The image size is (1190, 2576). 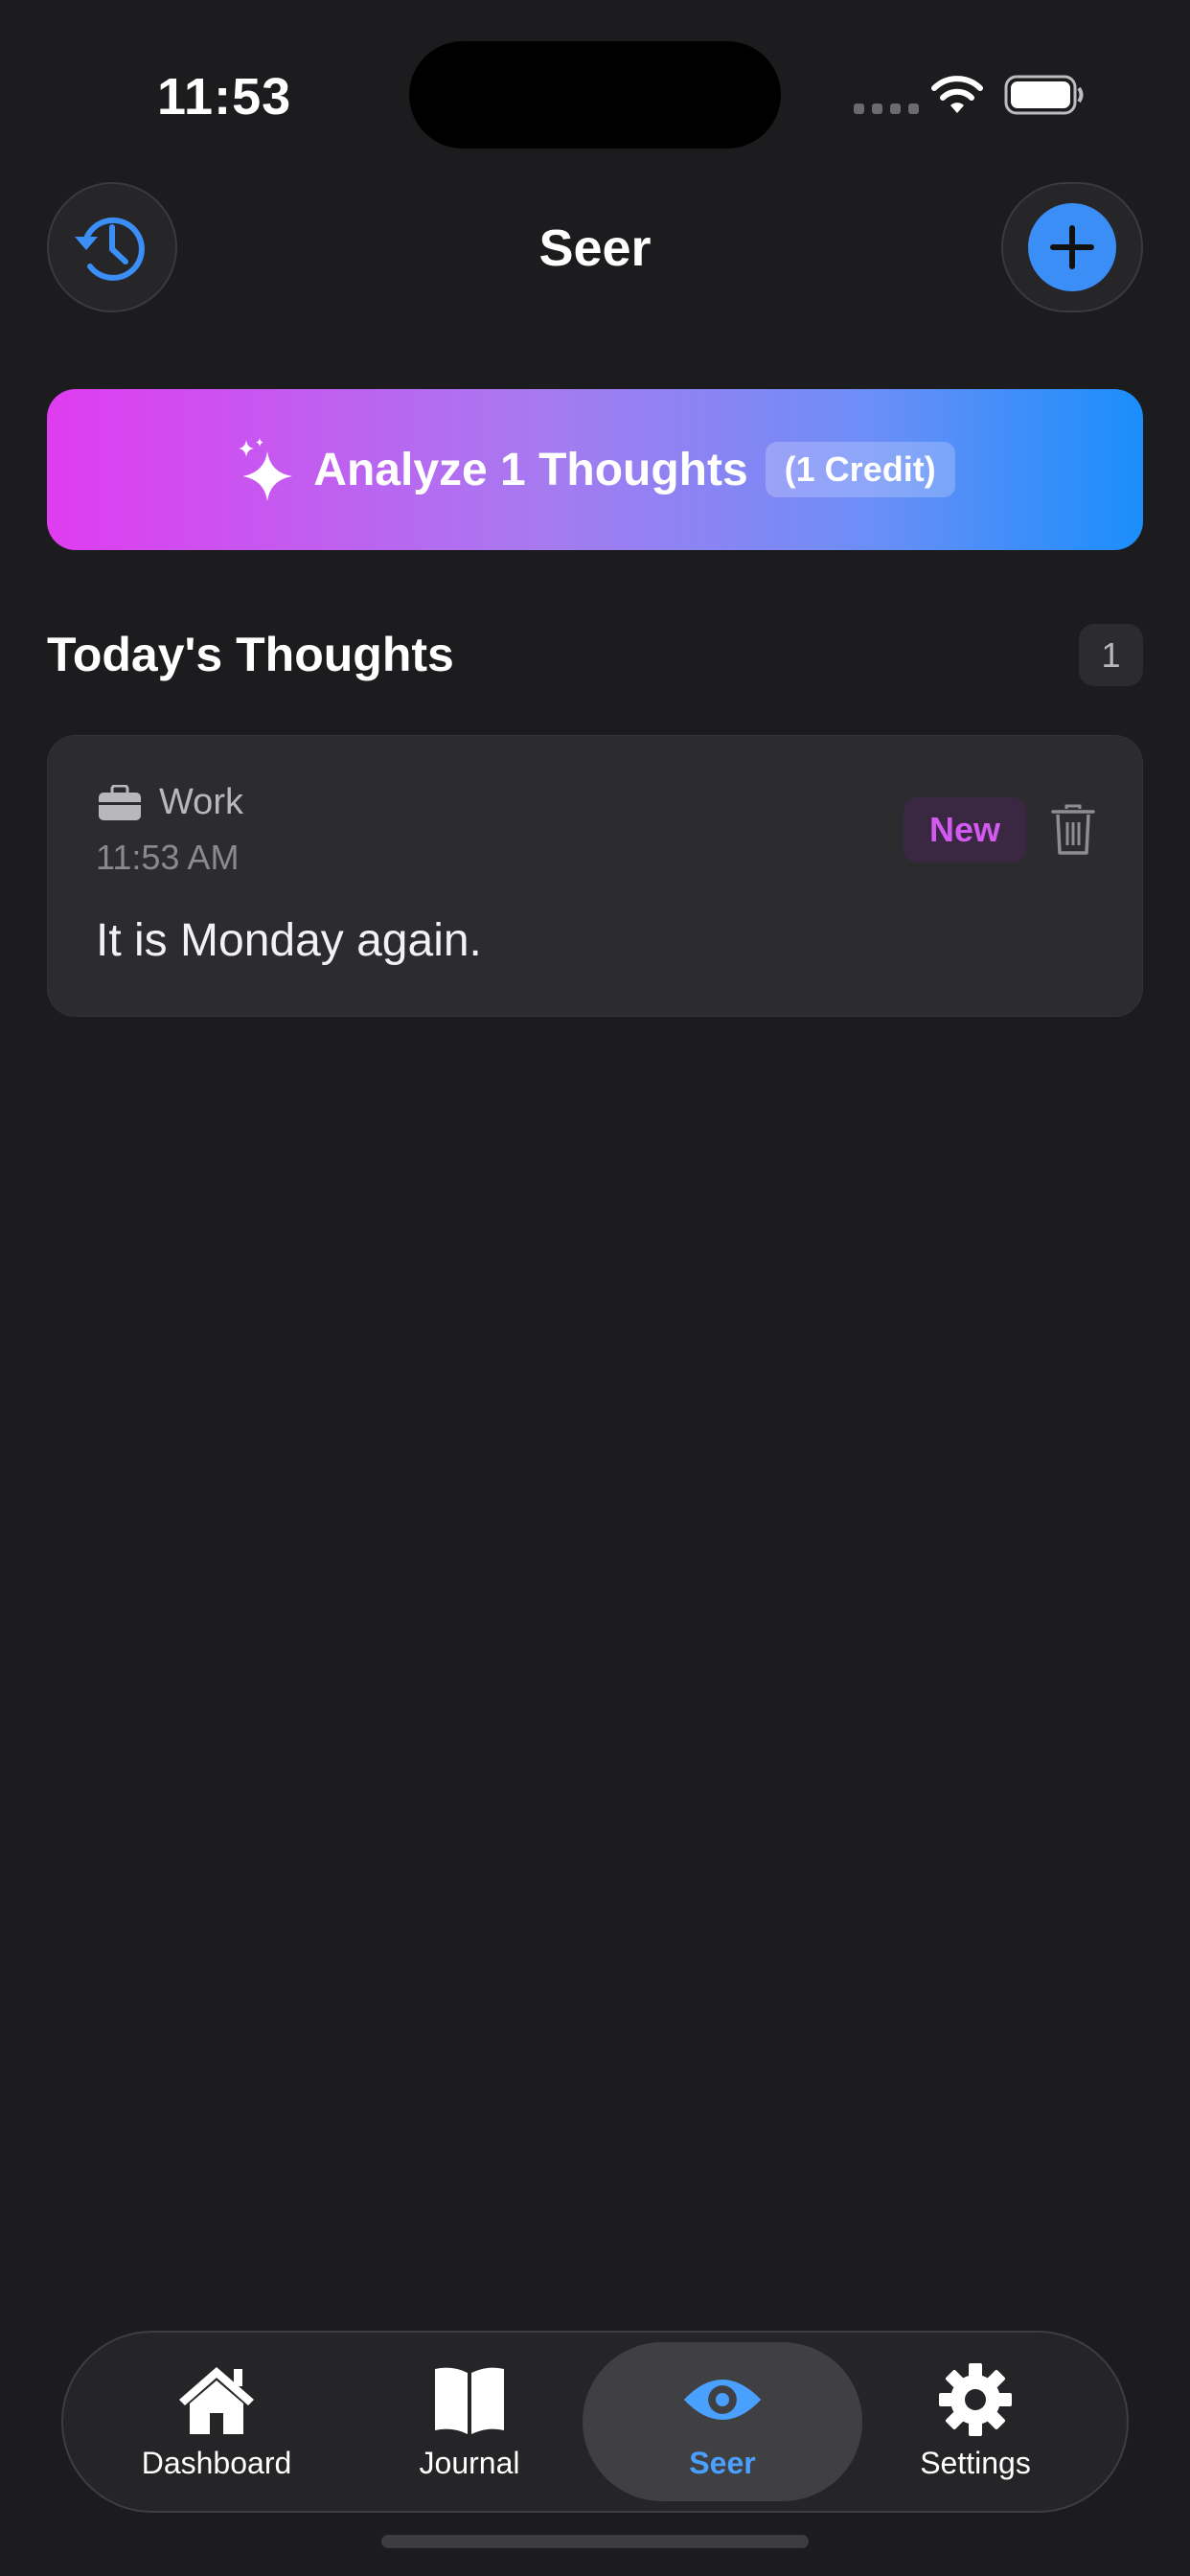 What do you see at coordinates (168, 857) in the screenshot?
I see `thought-timestamp: 11:53 AM` at bounding box center [168, 857].